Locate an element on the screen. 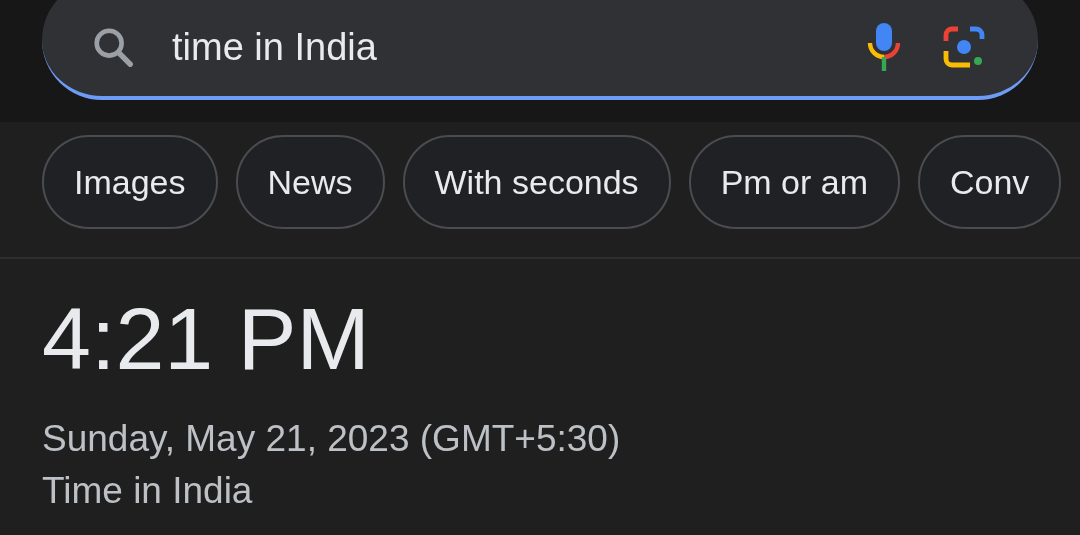 The image size is (1080, 535). filter-chip: Pm or am is located at coordinates (794, 182).